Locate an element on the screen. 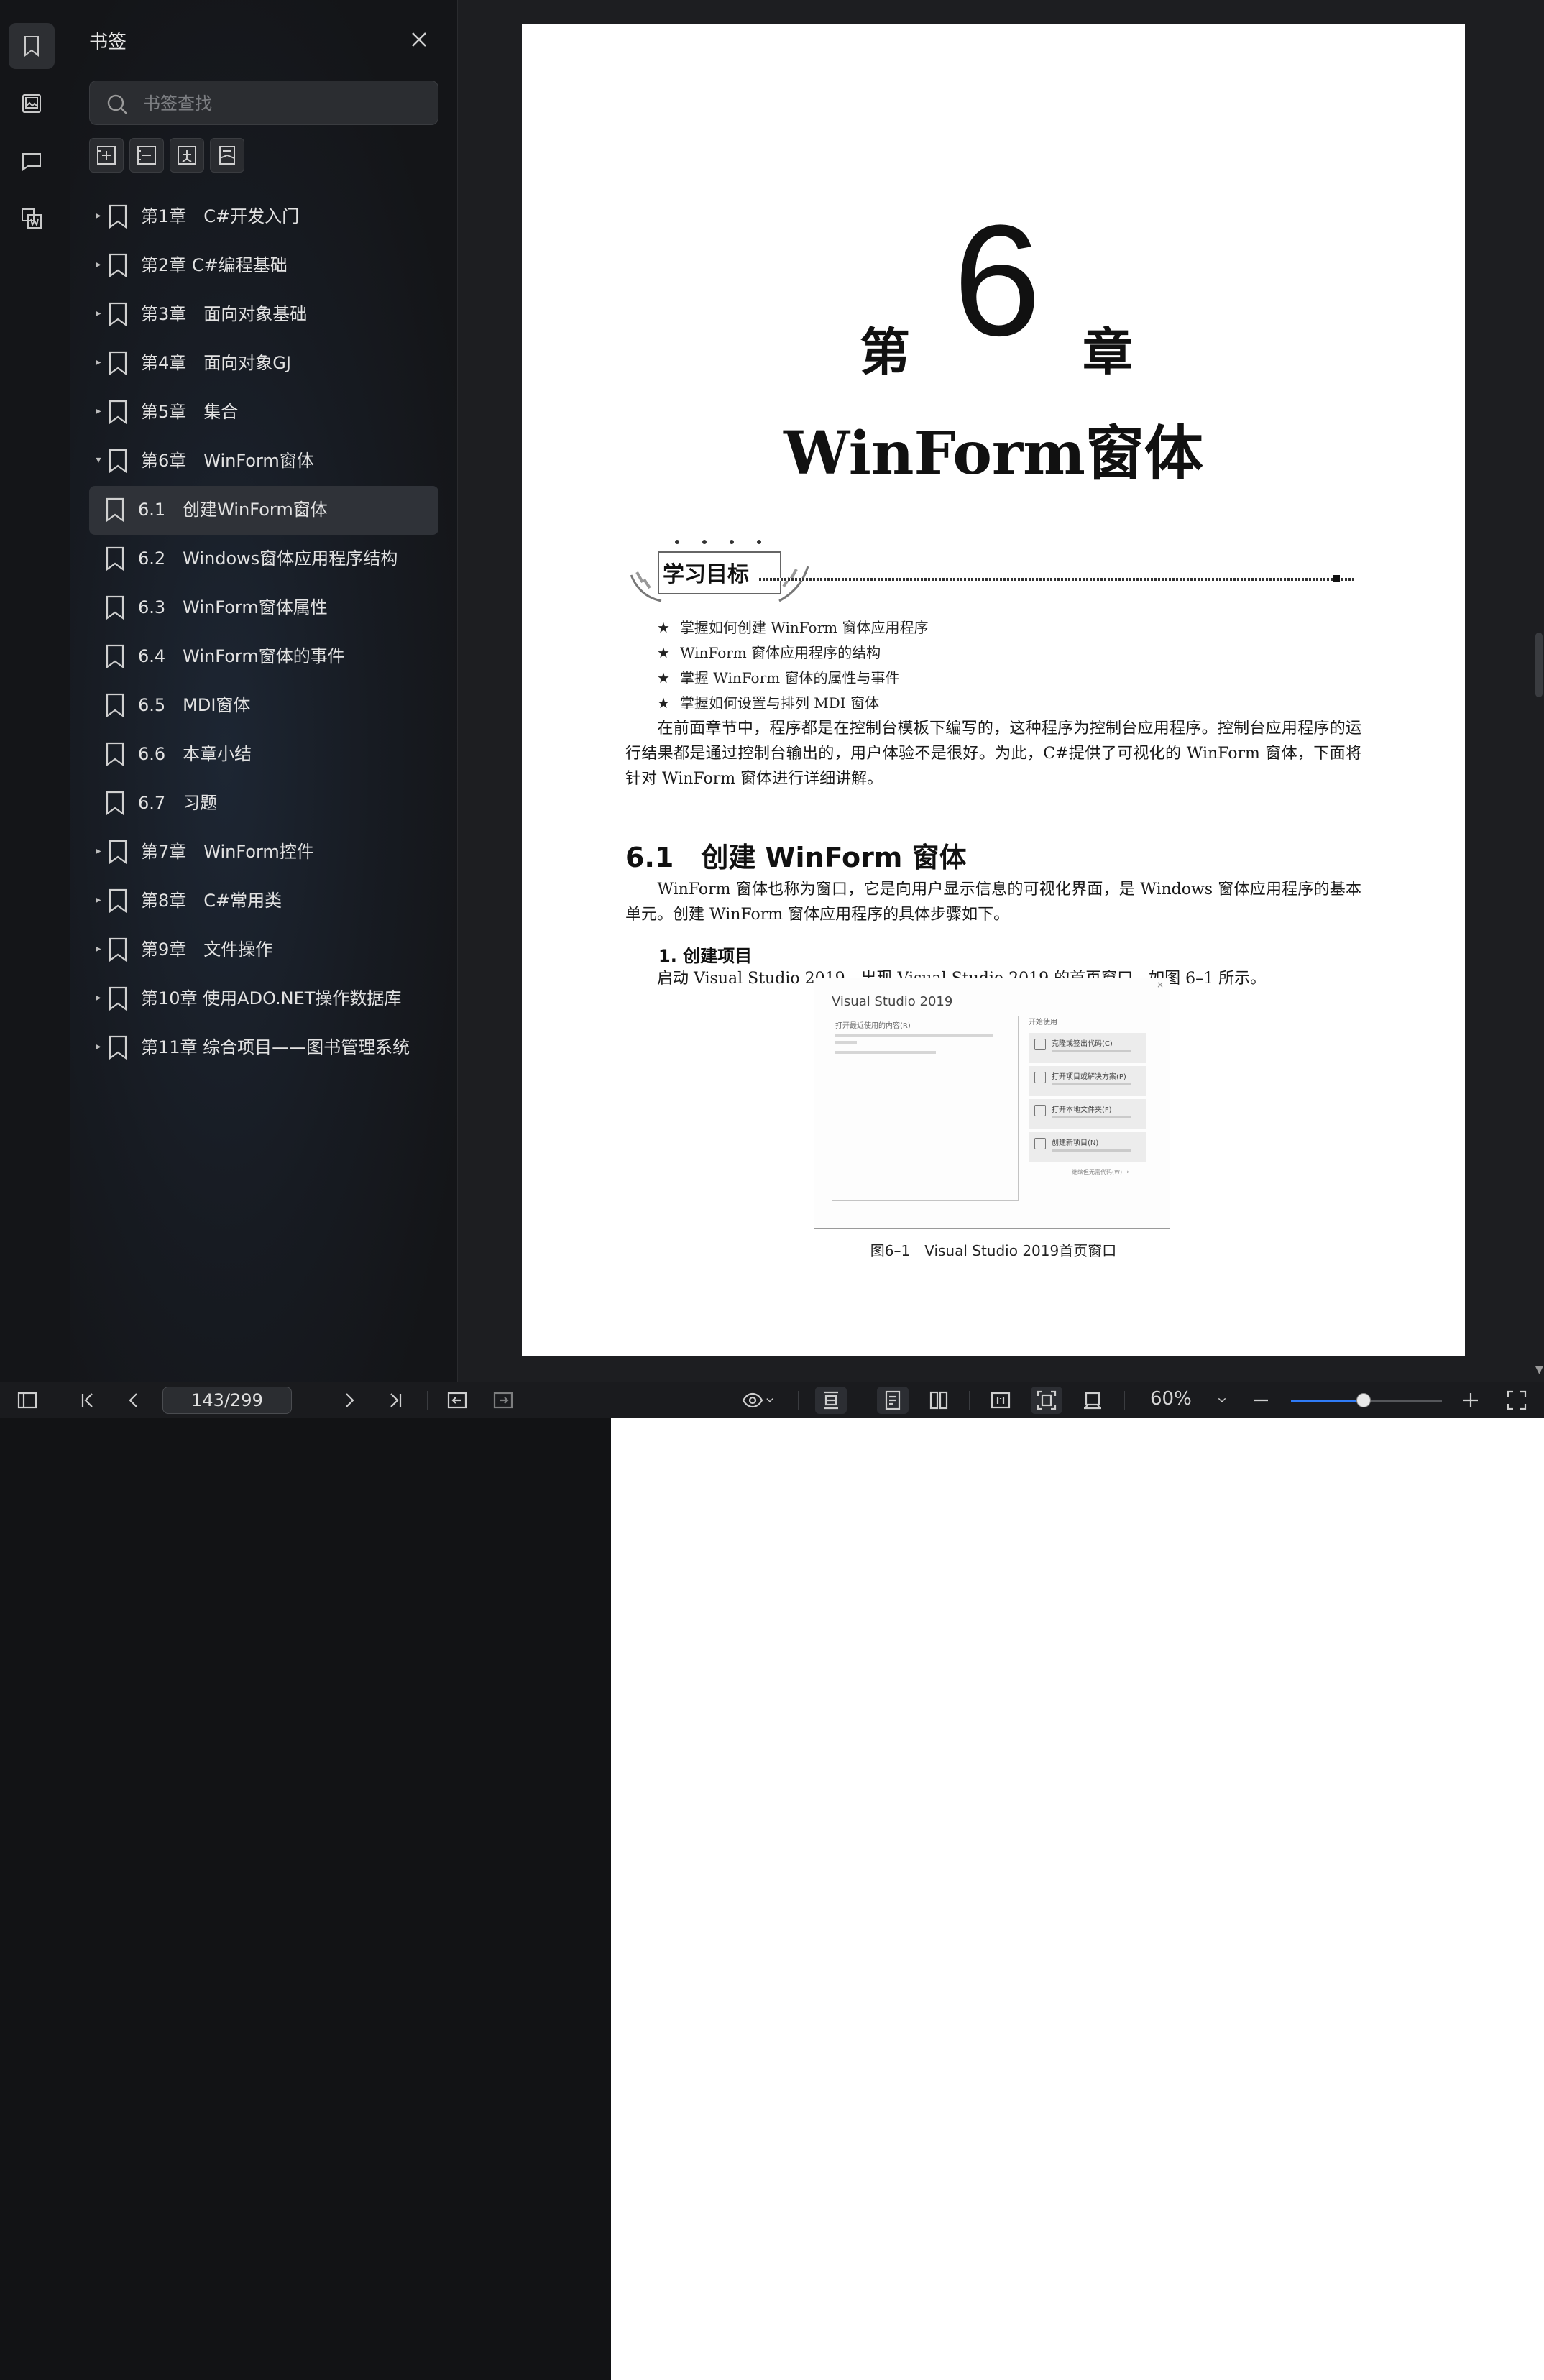 This screenshot has height=2380, width=1544. fit-page-button is located at coordinates (1046, 1400).